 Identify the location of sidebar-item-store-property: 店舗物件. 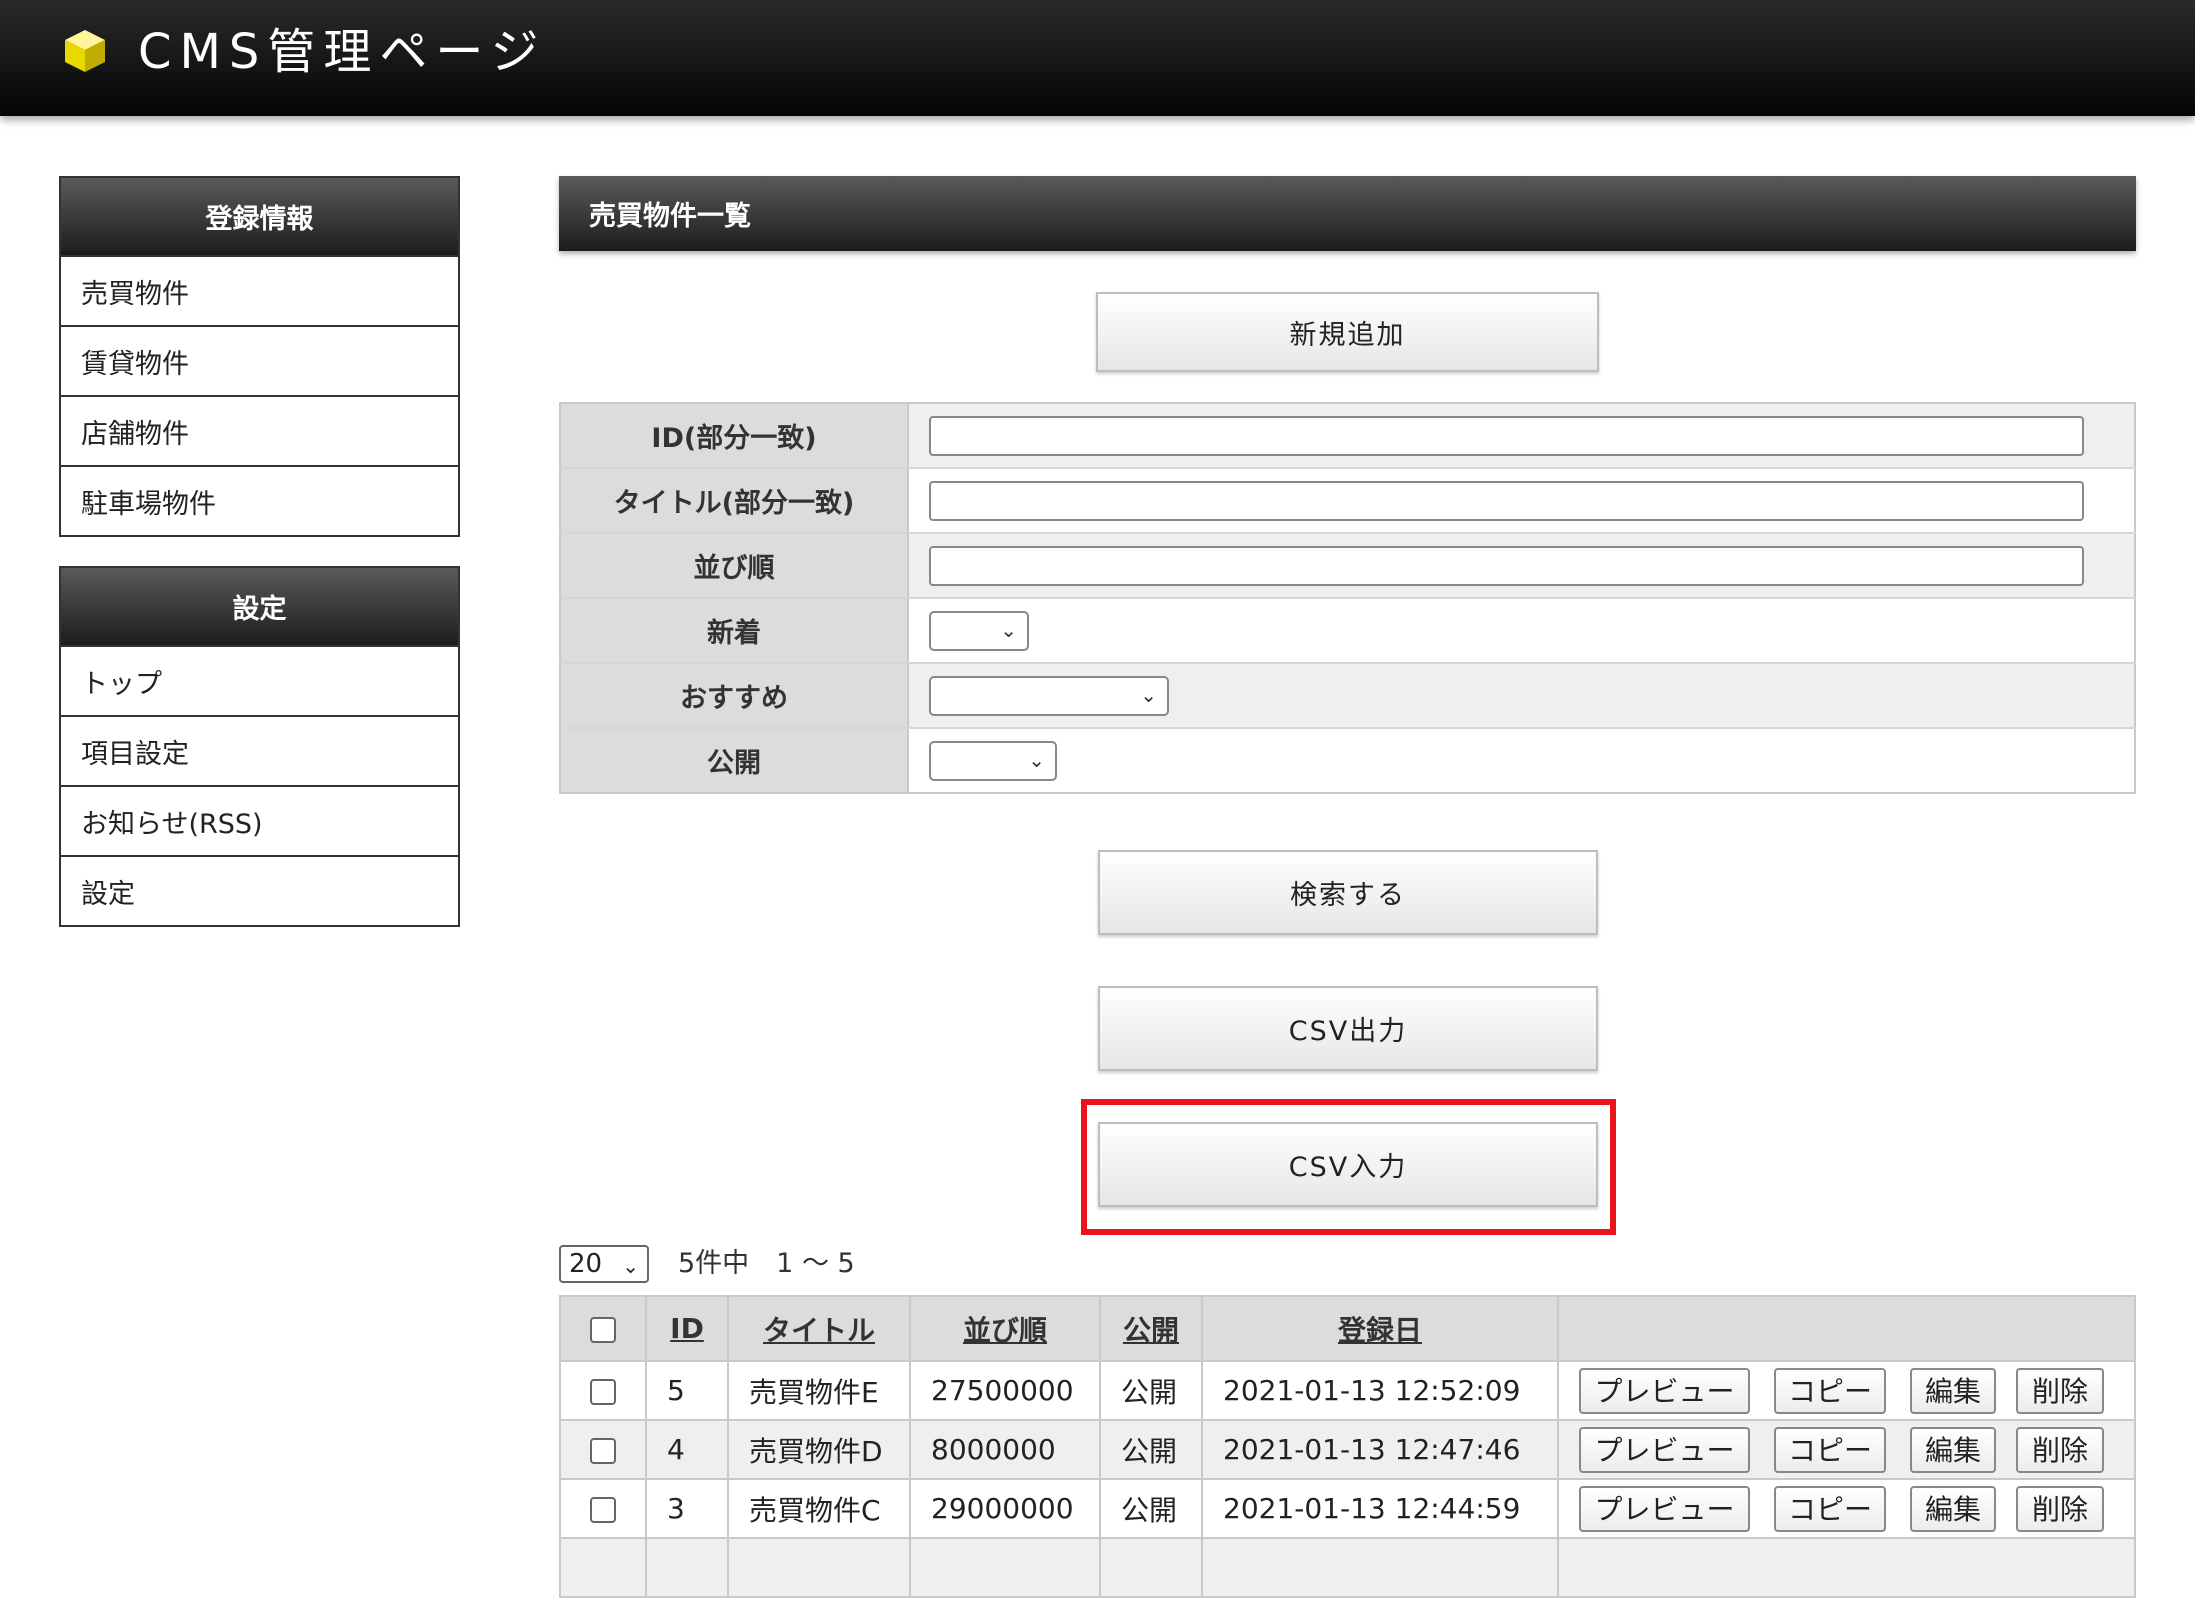
(259, 430).